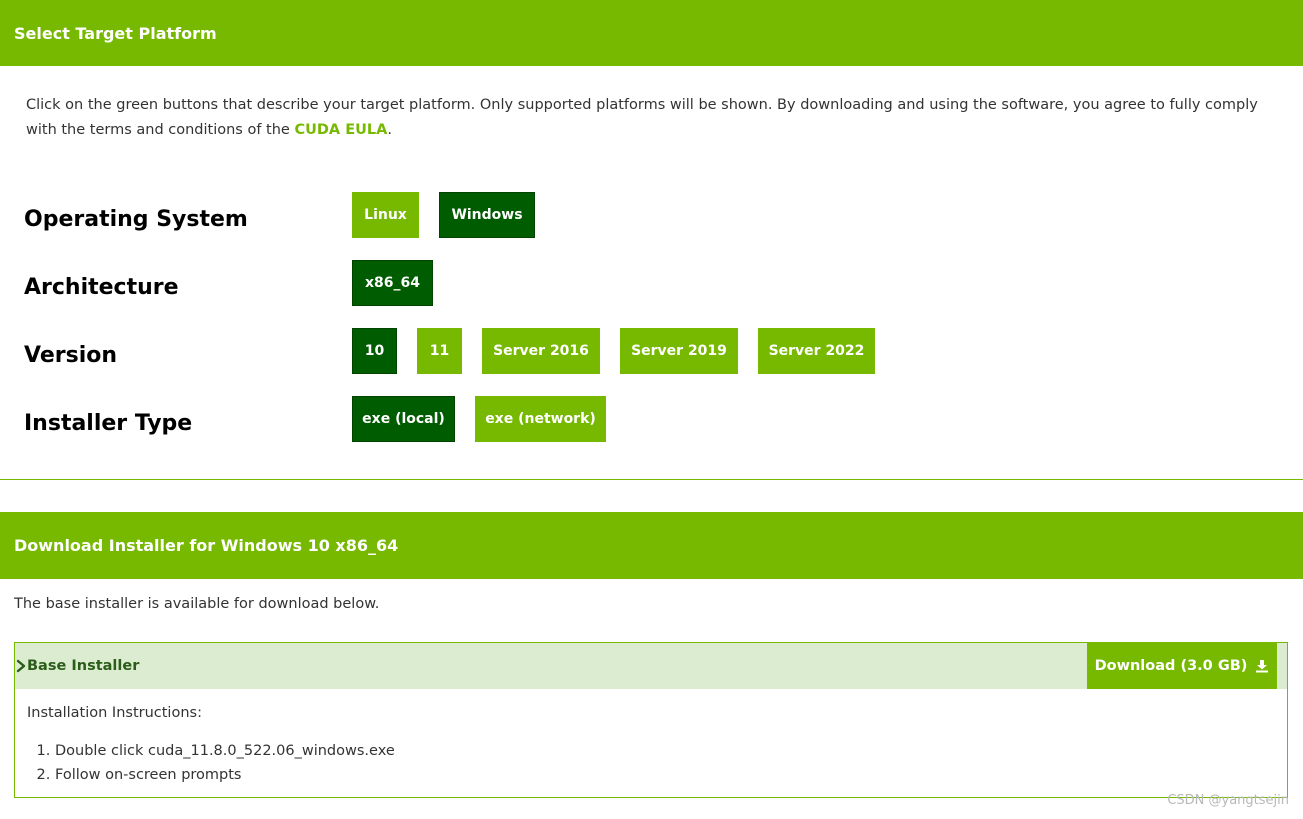 The width and height of the screenshot is (1303, 819). Describe the element at coordinates (101, 287) in the screenshot. I see `architecture-label: Architecture` at that location.